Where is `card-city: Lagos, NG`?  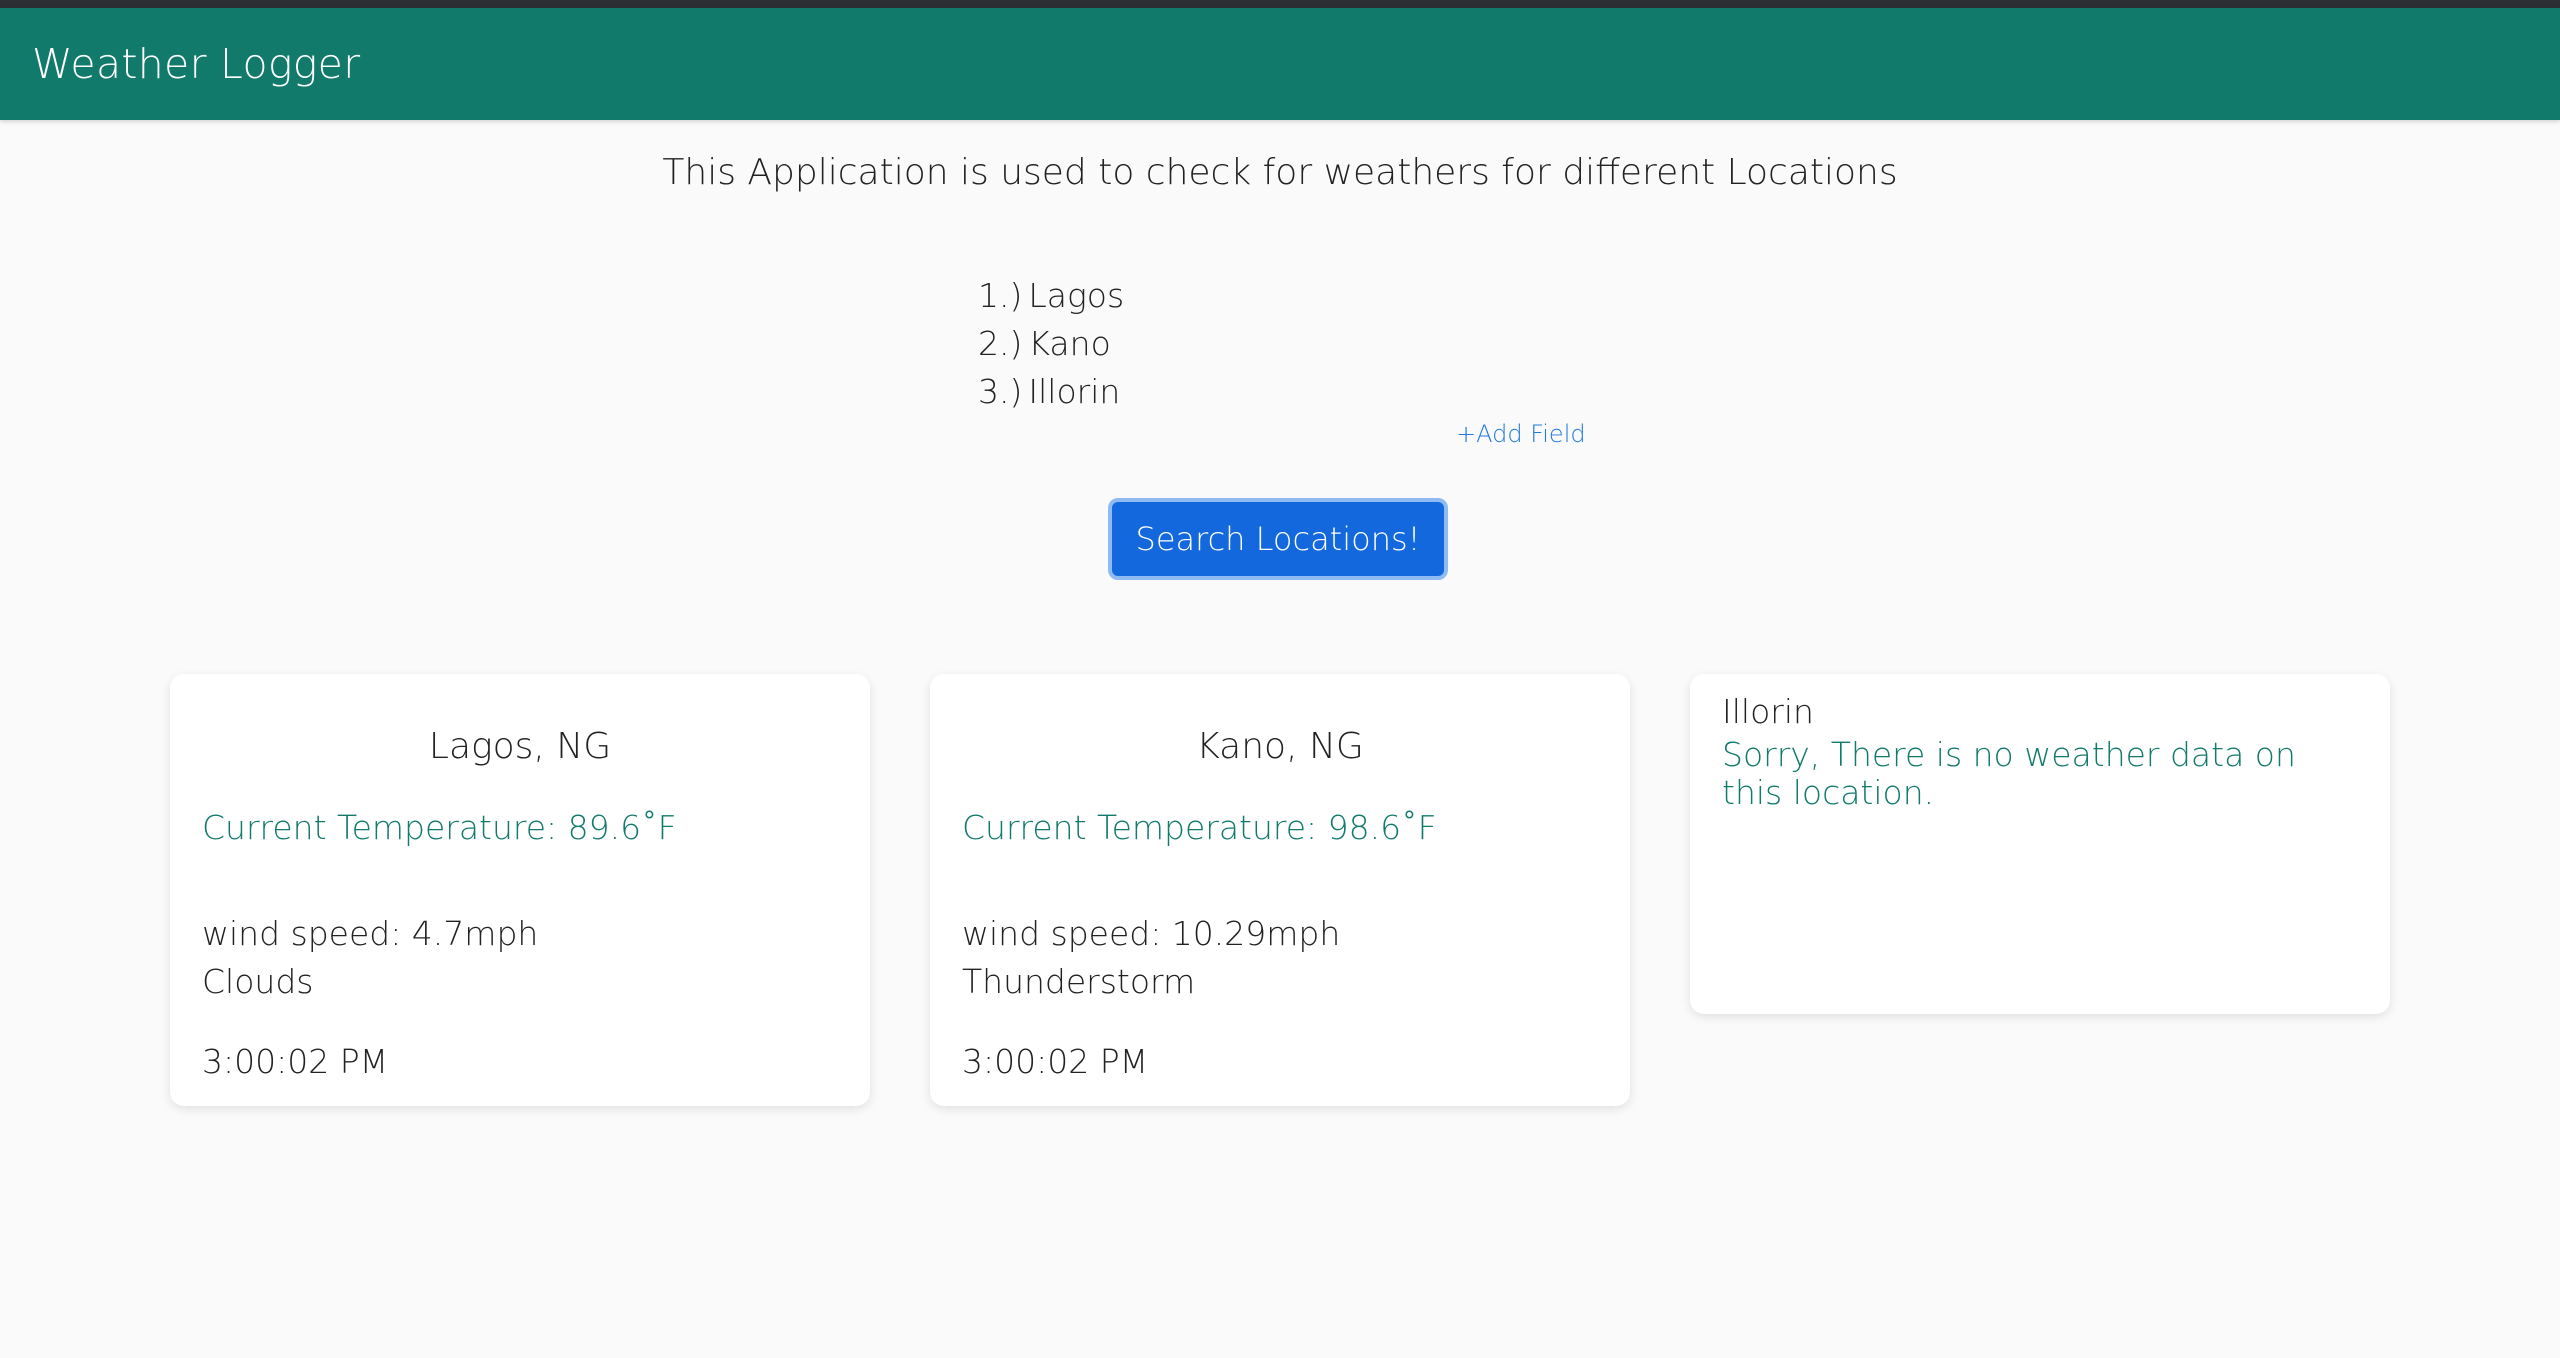 card-city: Lagos, NG is located at coordinates (520, 746).